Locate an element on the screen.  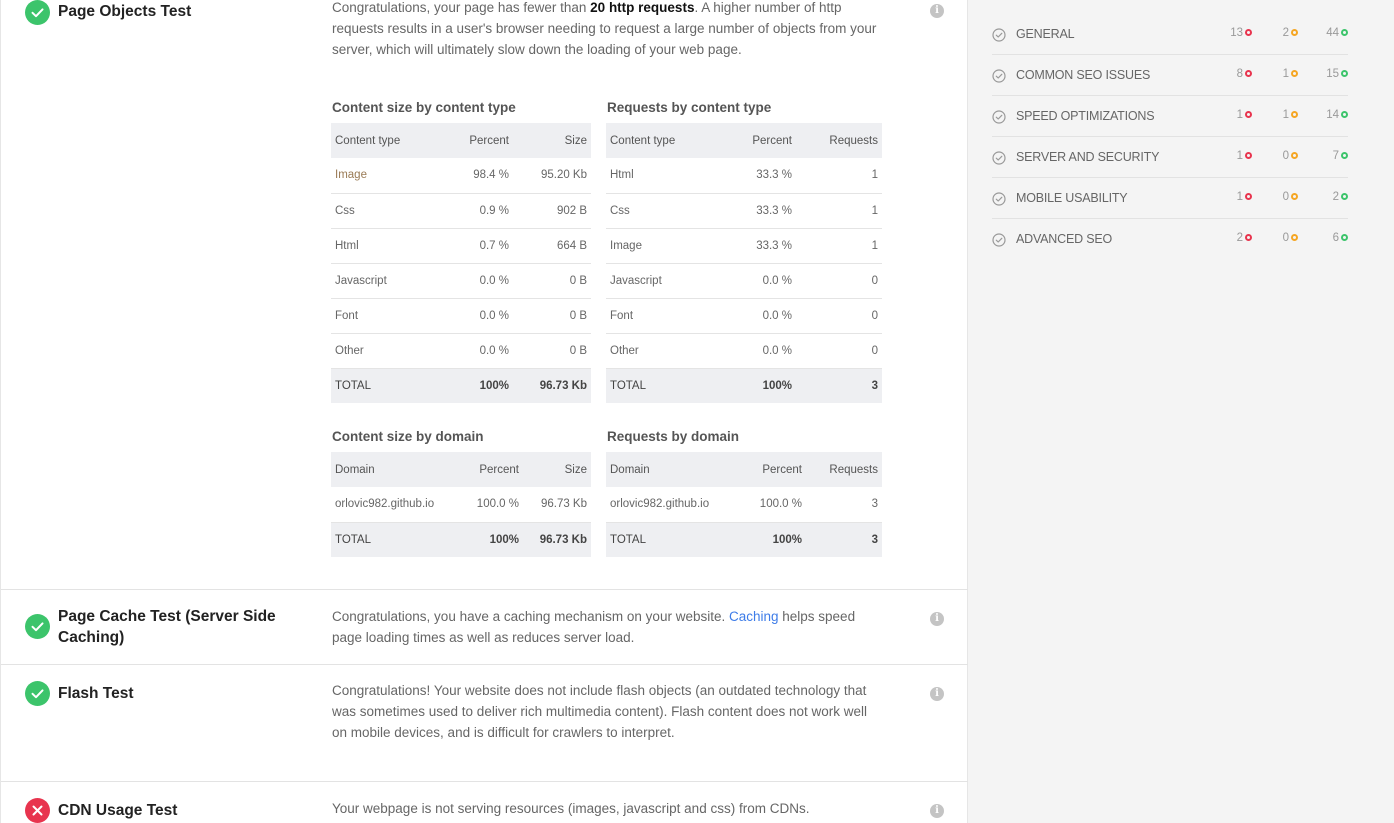
table-row: Html 33.3 % 1 is located at coordinates (744, 176).